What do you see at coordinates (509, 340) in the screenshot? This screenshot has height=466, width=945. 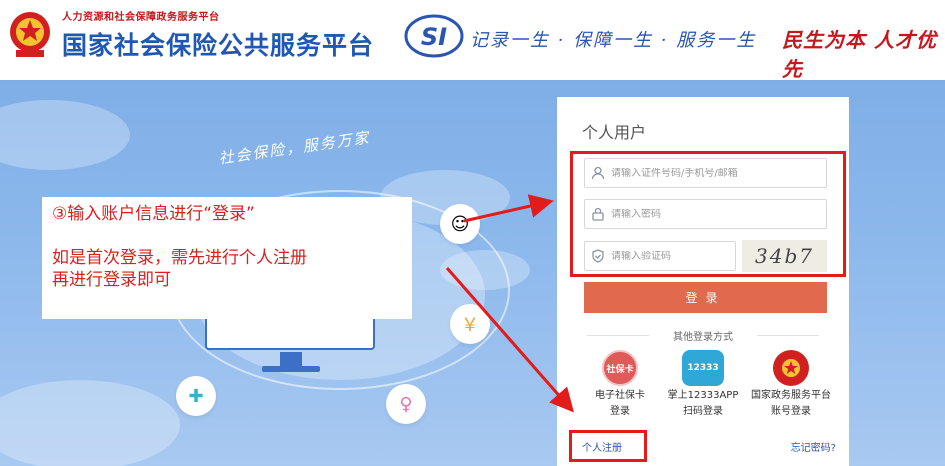 I see `arrow-to-register` at bounding box center [509, 340].